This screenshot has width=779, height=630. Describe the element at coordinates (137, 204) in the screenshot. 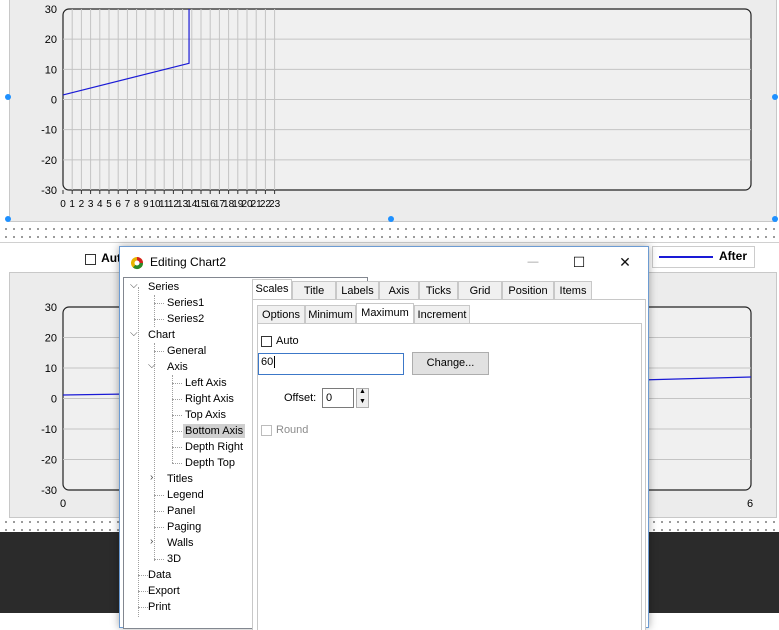

I see `top-chart-x-tick: 8` at that location.